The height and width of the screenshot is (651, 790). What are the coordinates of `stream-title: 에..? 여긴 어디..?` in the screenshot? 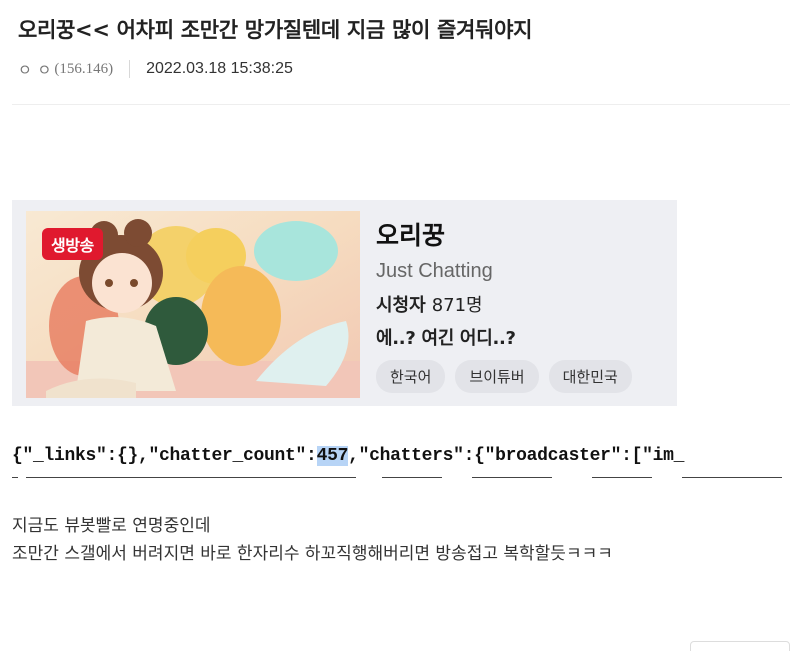 It's located at (446, 338).